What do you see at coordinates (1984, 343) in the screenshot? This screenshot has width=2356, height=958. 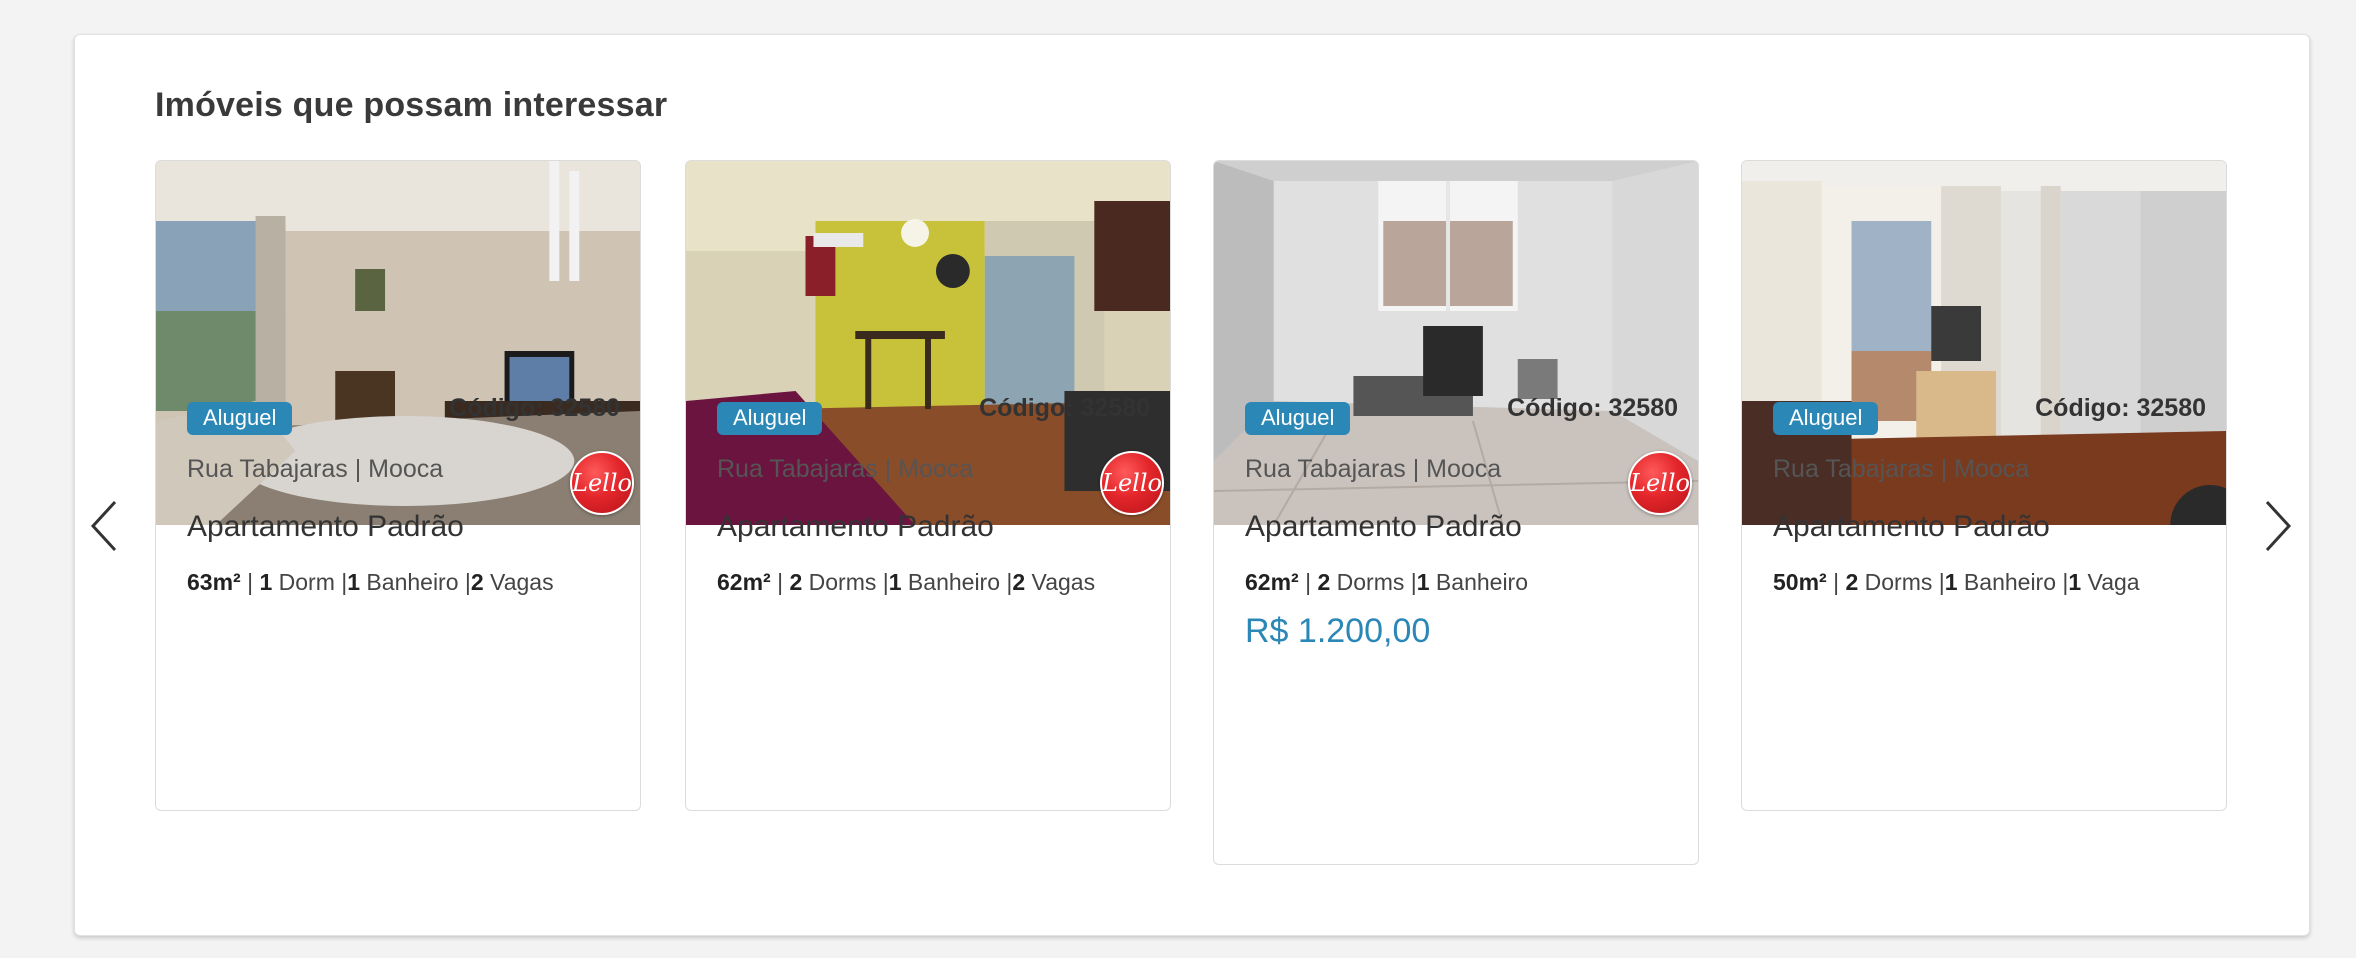 I see `property-photo` at bounding box center [1984, 343].